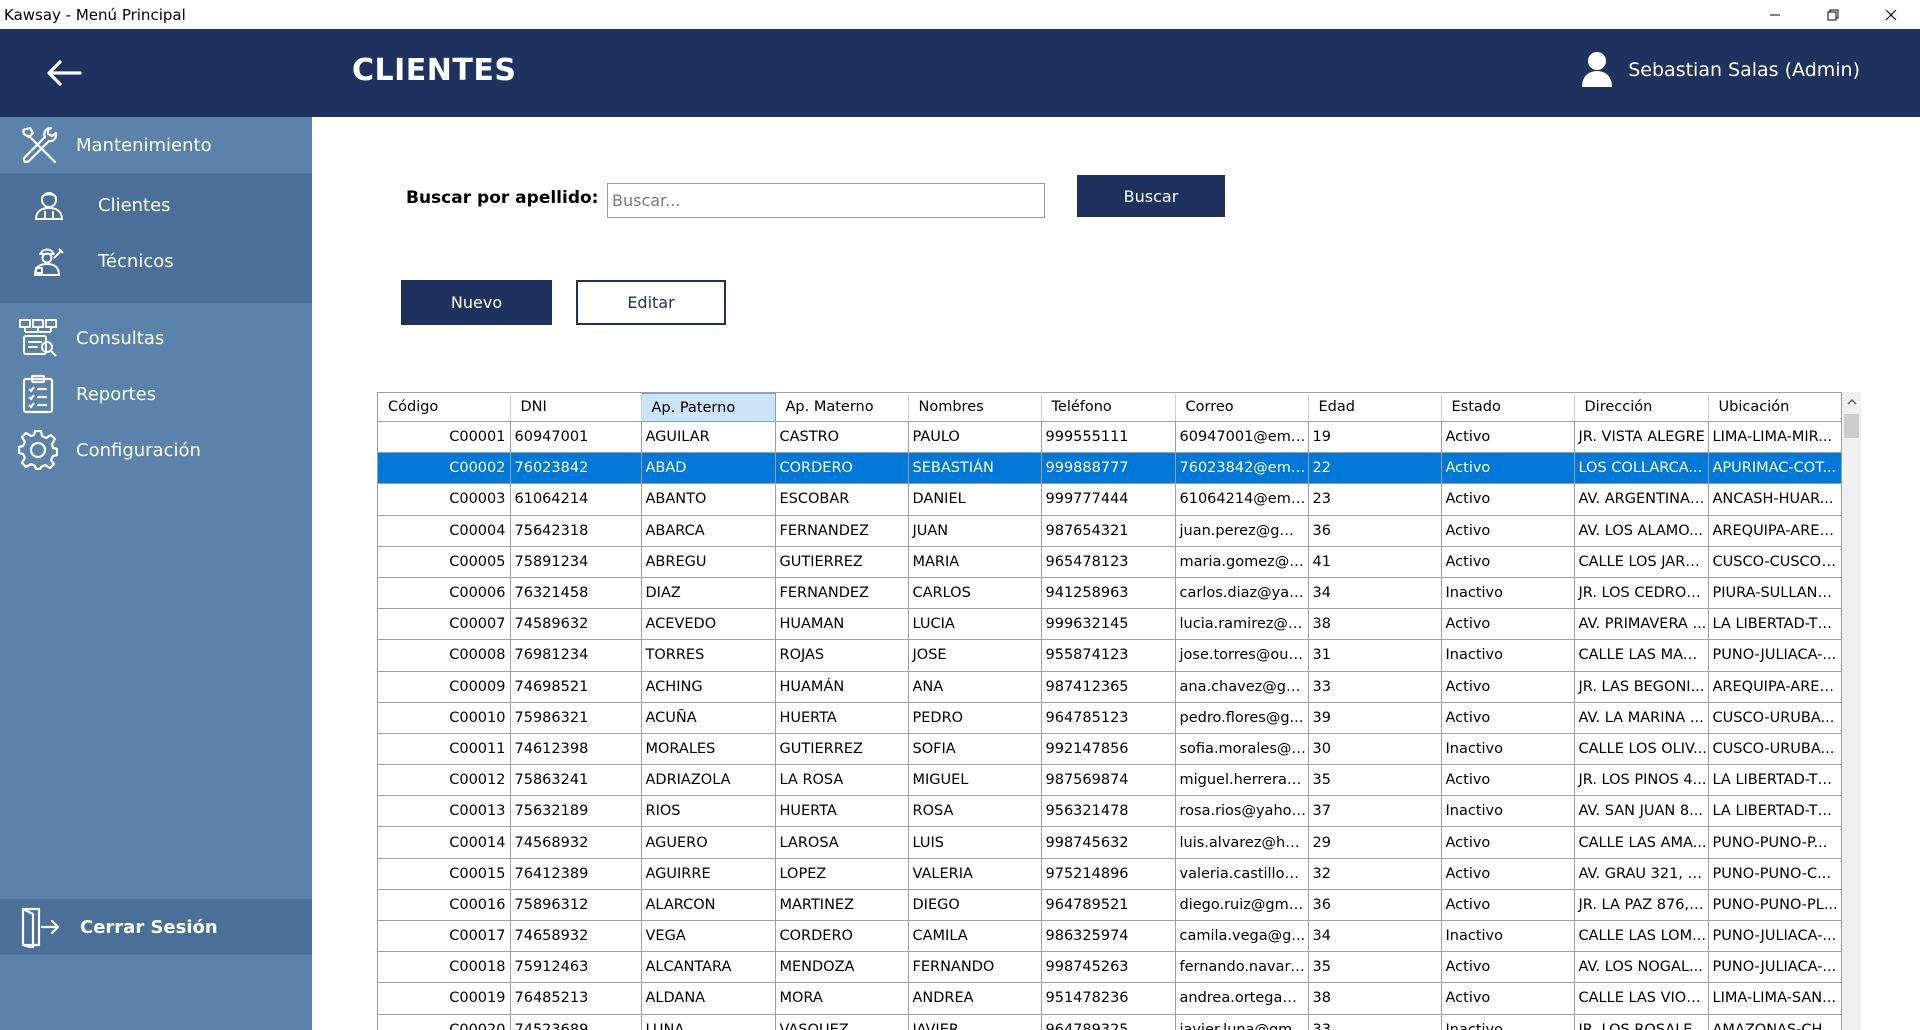 This screenshot has width=1920, height=1030. What do you see at coordinates (156, 261) in the screenshot?
I see `sidebar-item-tecnicos: Técnicos` at bounding box center [156, 261].